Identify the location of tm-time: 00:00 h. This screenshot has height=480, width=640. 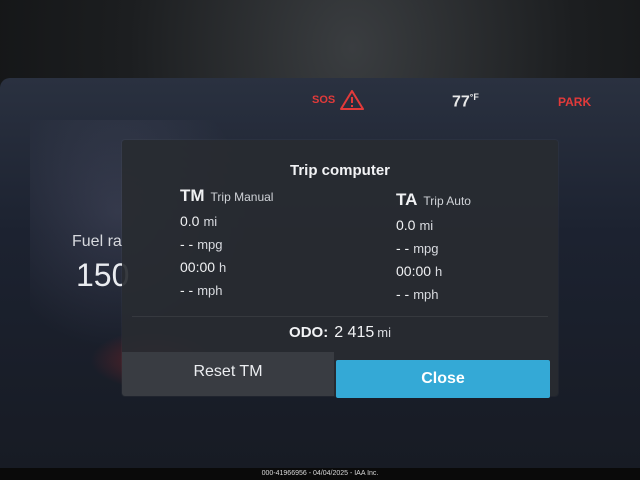
(226, 267).